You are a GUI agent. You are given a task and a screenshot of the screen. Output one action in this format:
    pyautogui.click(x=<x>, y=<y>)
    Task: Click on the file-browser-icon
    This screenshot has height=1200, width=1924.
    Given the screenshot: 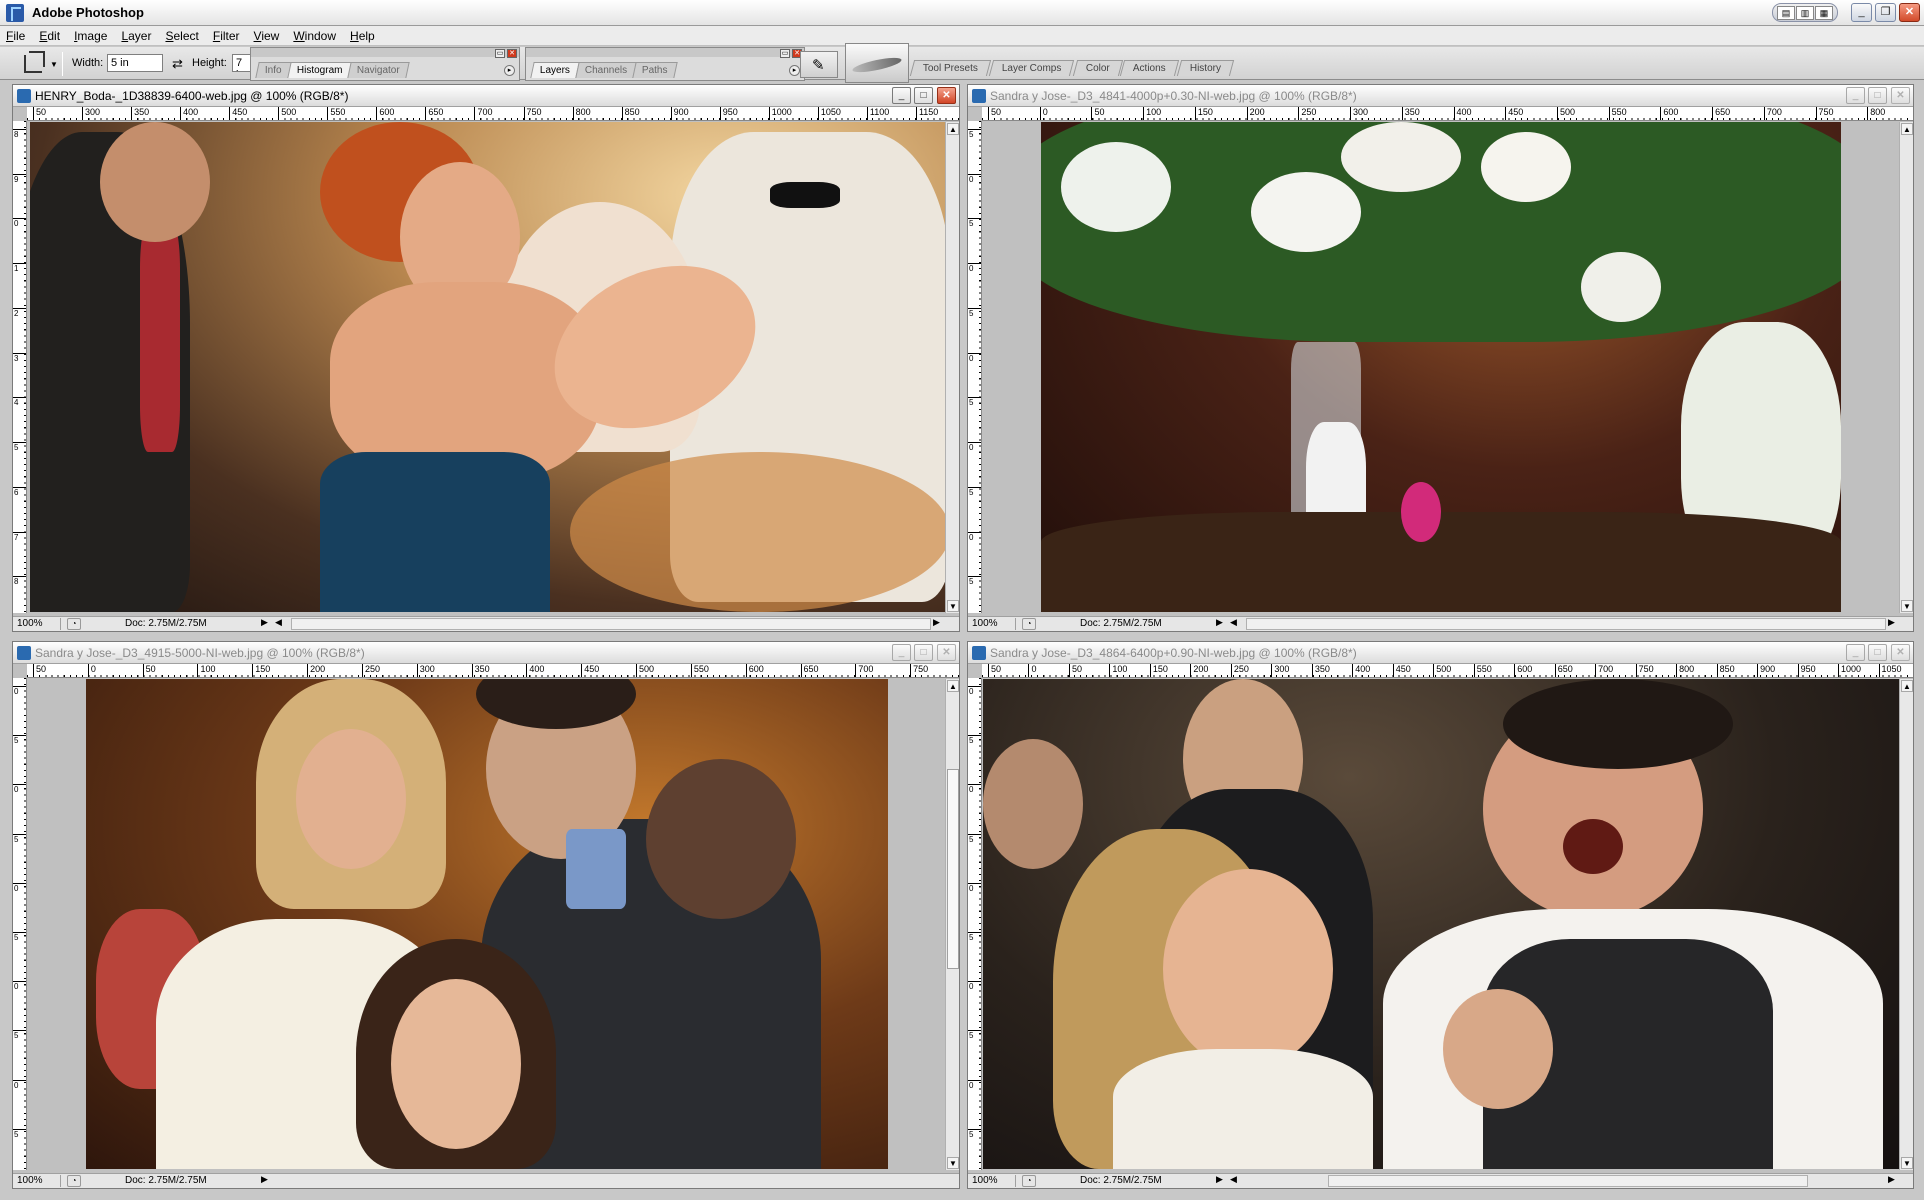 What is the action you would take?
    pyautogui.click(x=819, y=64)
    